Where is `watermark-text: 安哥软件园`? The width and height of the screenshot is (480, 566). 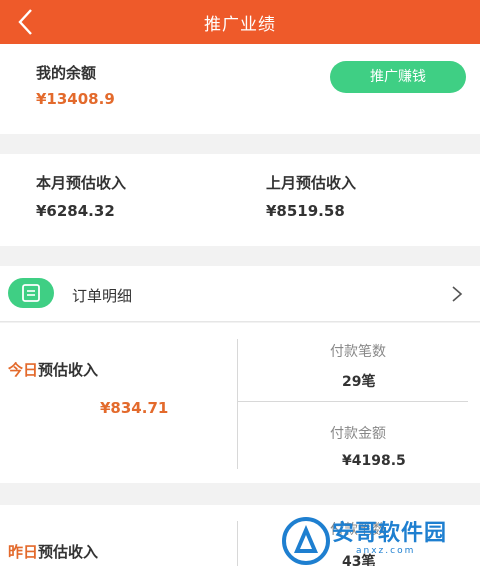 watermark-text: 安哥软件园 is located at coordinates (390, 533).